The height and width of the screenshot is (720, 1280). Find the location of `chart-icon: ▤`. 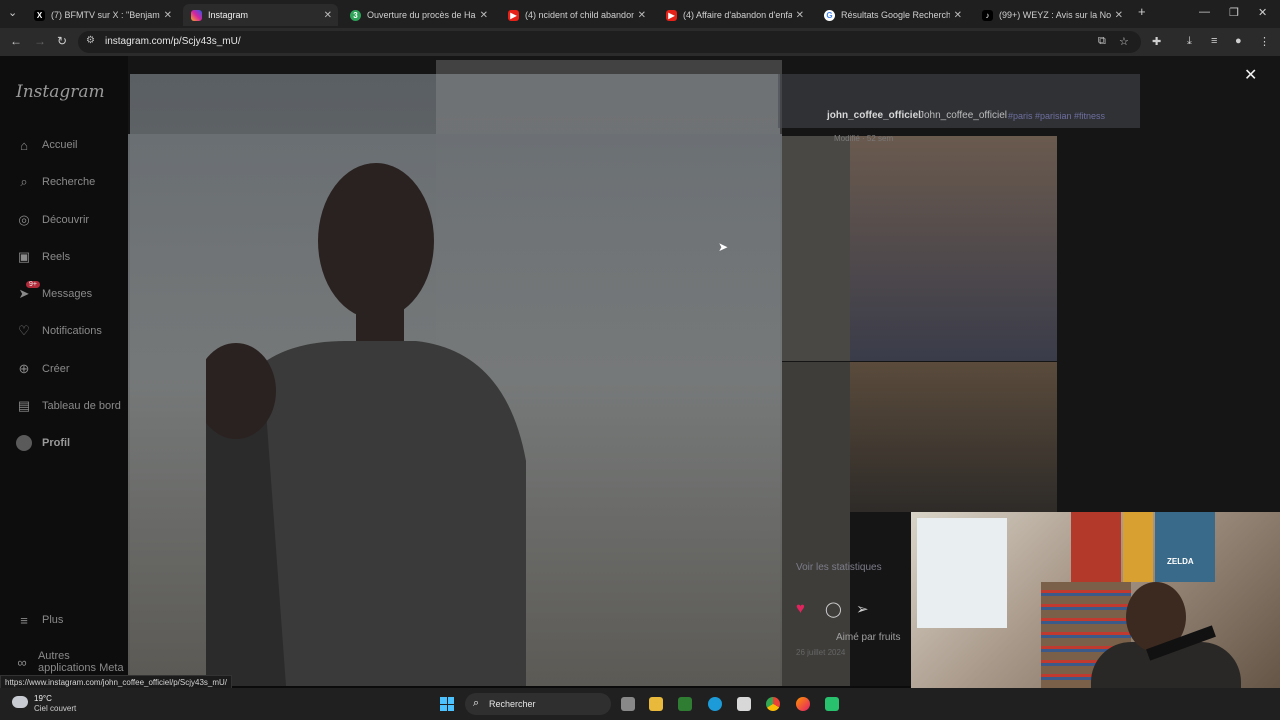

chart-icon: ▤ is located at coordinates (24, 405).